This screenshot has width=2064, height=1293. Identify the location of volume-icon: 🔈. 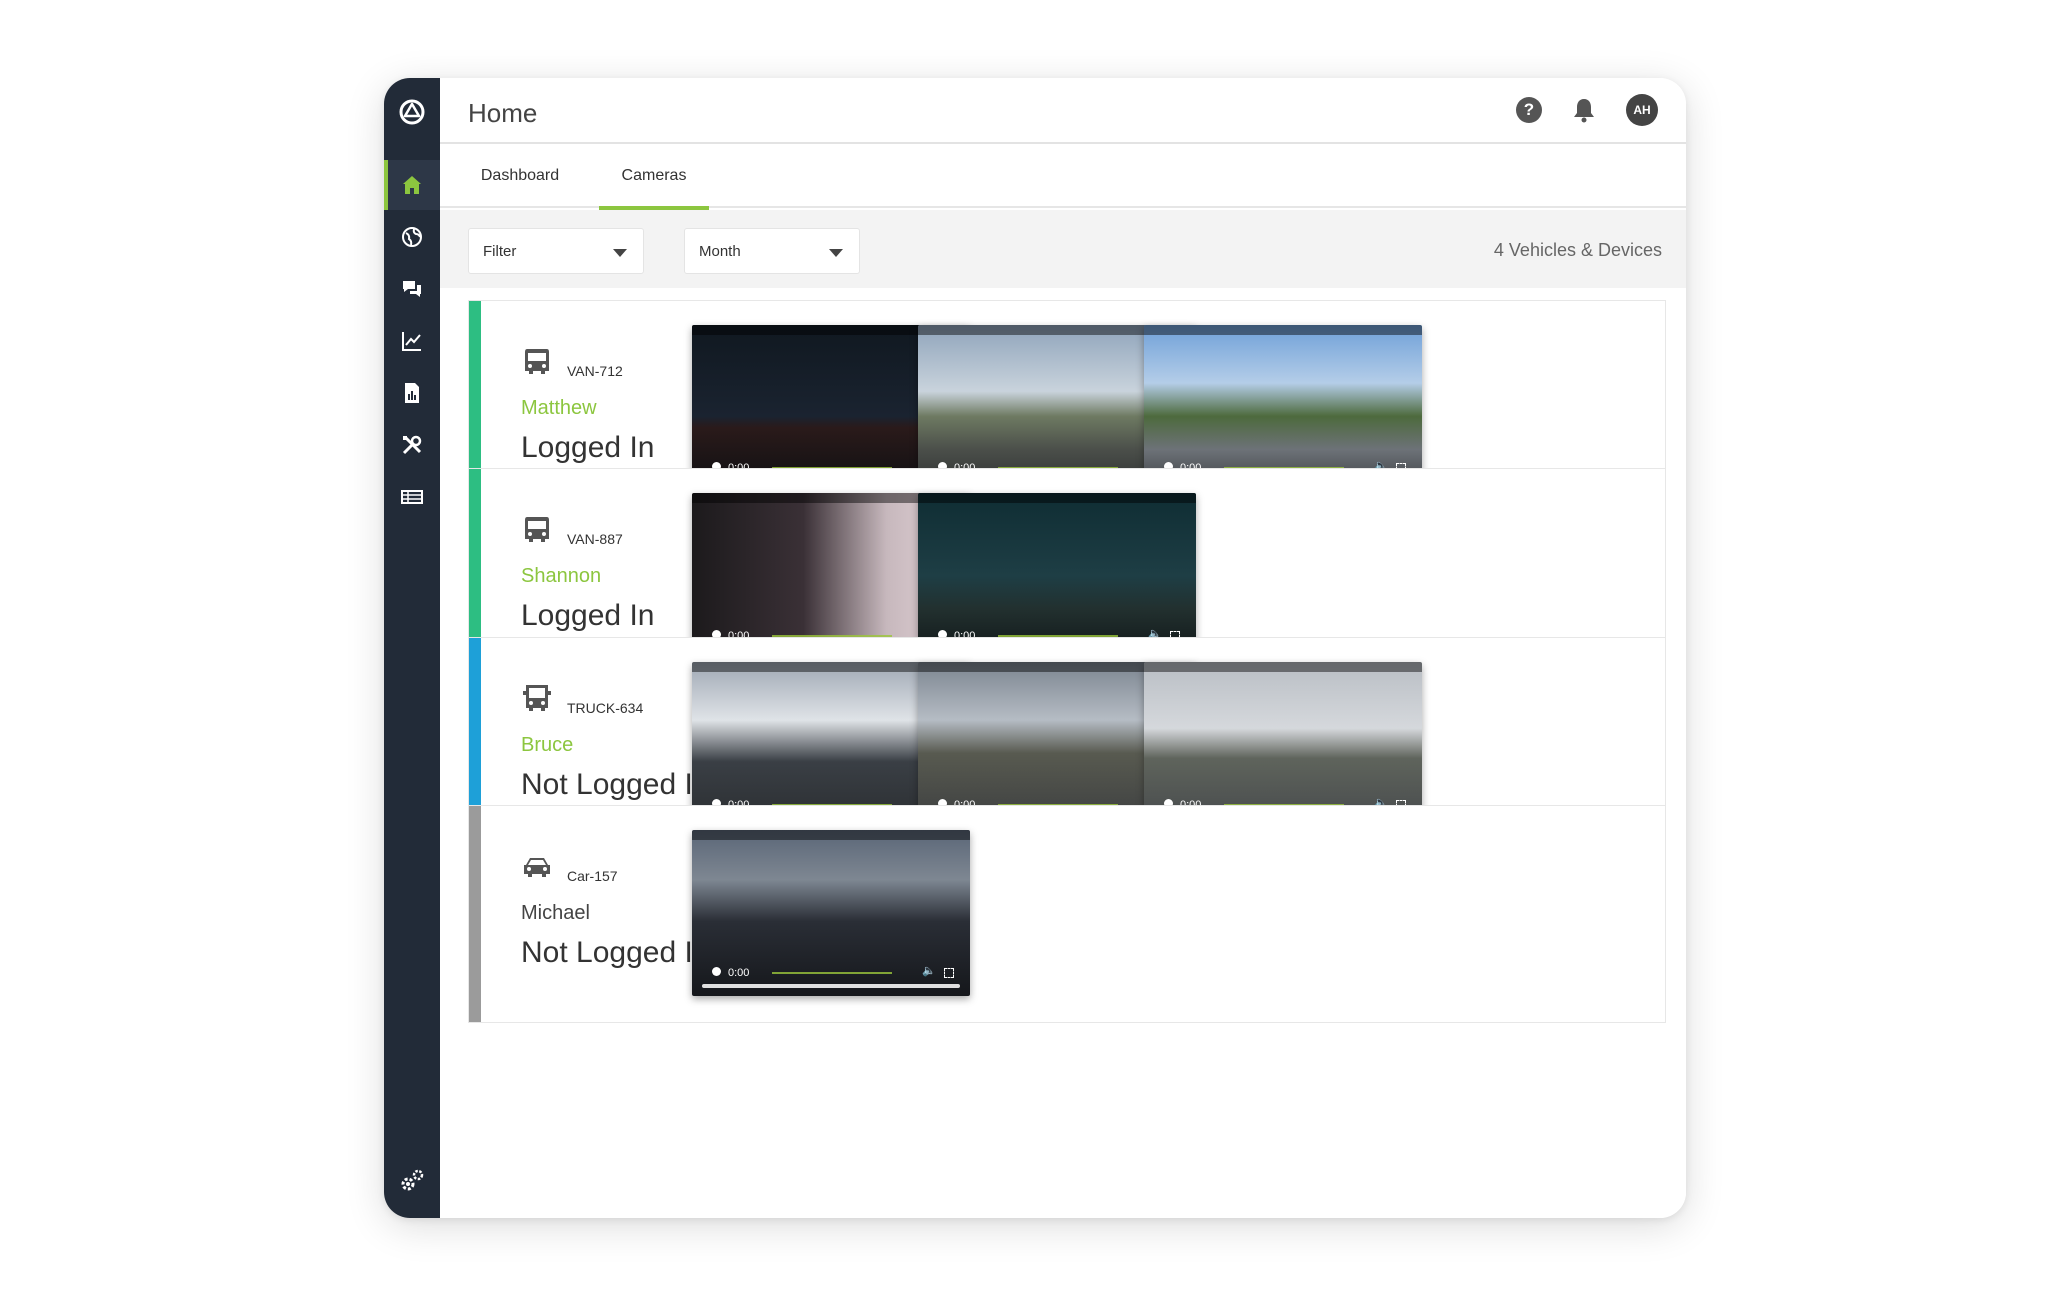
(929, 970).